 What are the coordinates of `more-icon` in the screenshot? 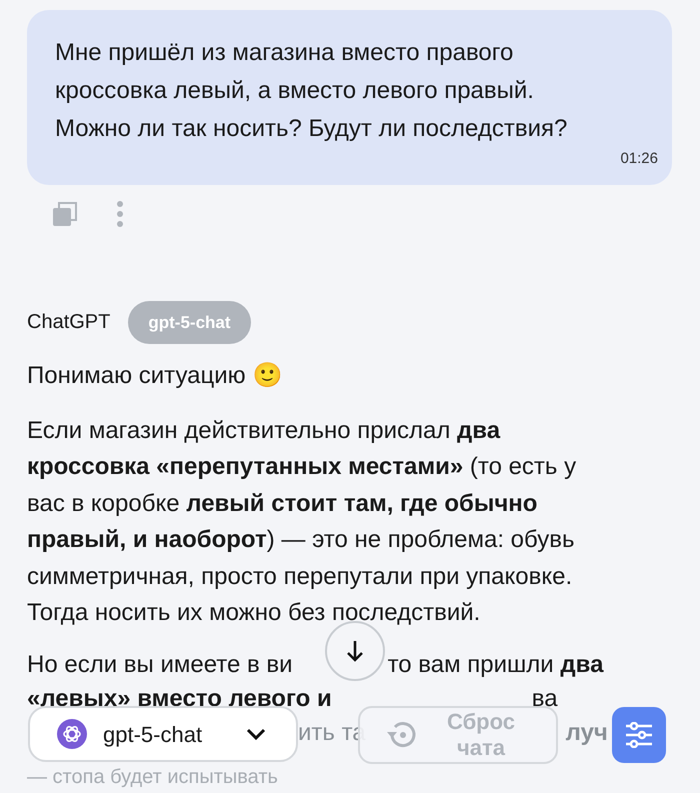 It's located at (120, 213).